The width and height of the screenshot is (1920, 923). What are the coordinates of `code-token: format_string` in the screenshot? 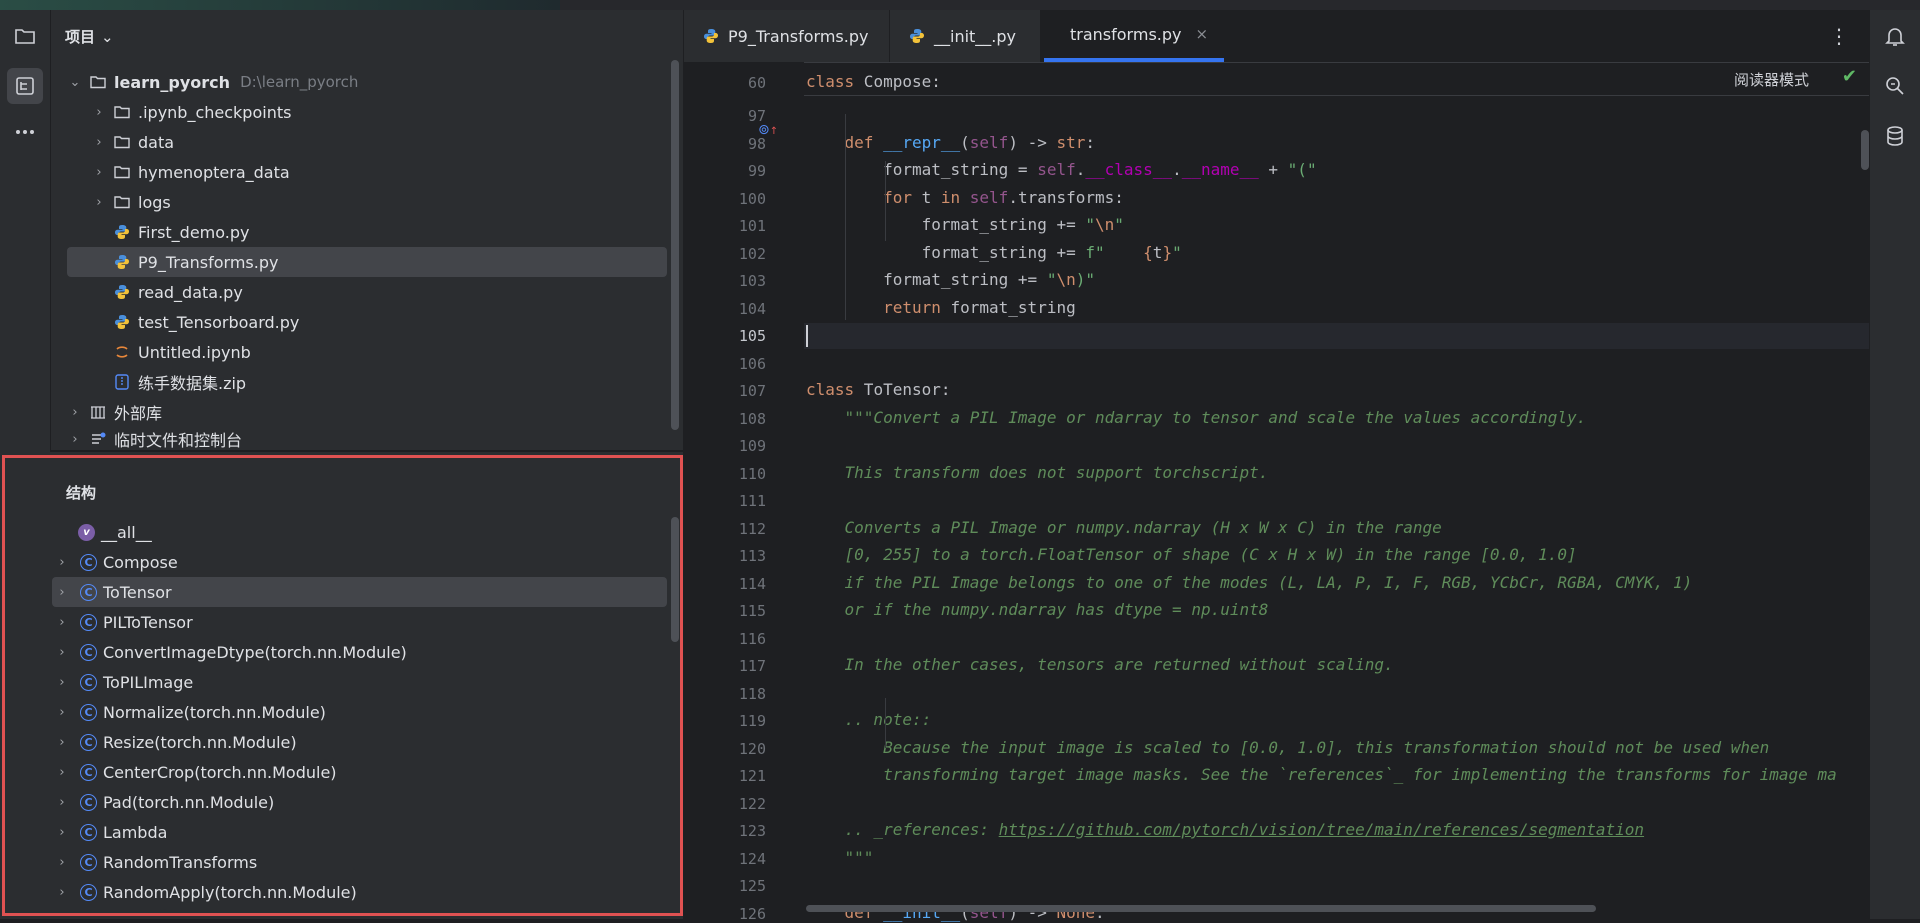 It's located at (1008, 307).